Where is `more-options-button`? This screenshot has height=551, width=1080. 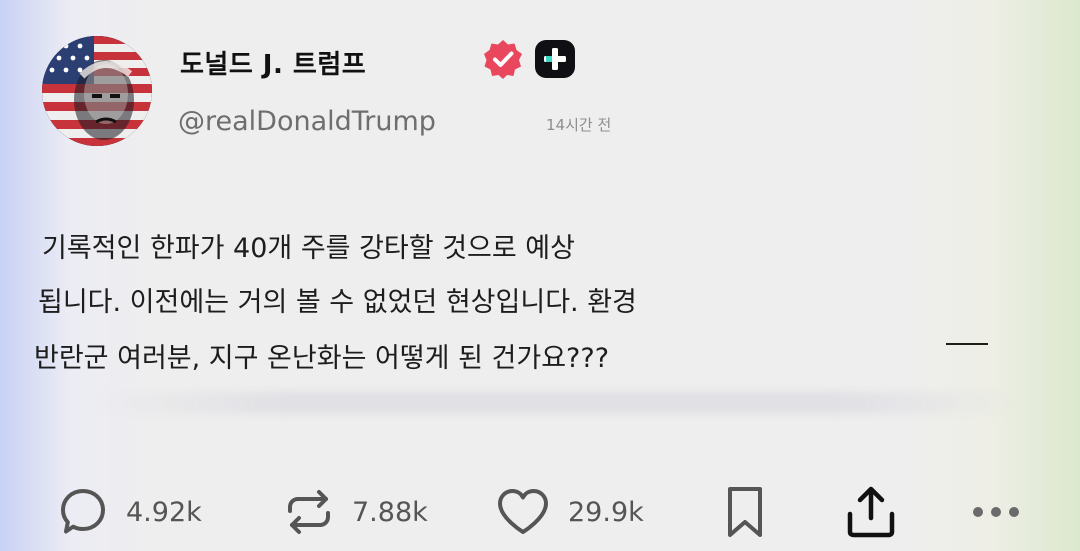
more-options-button is located at coordinates (996, 512).